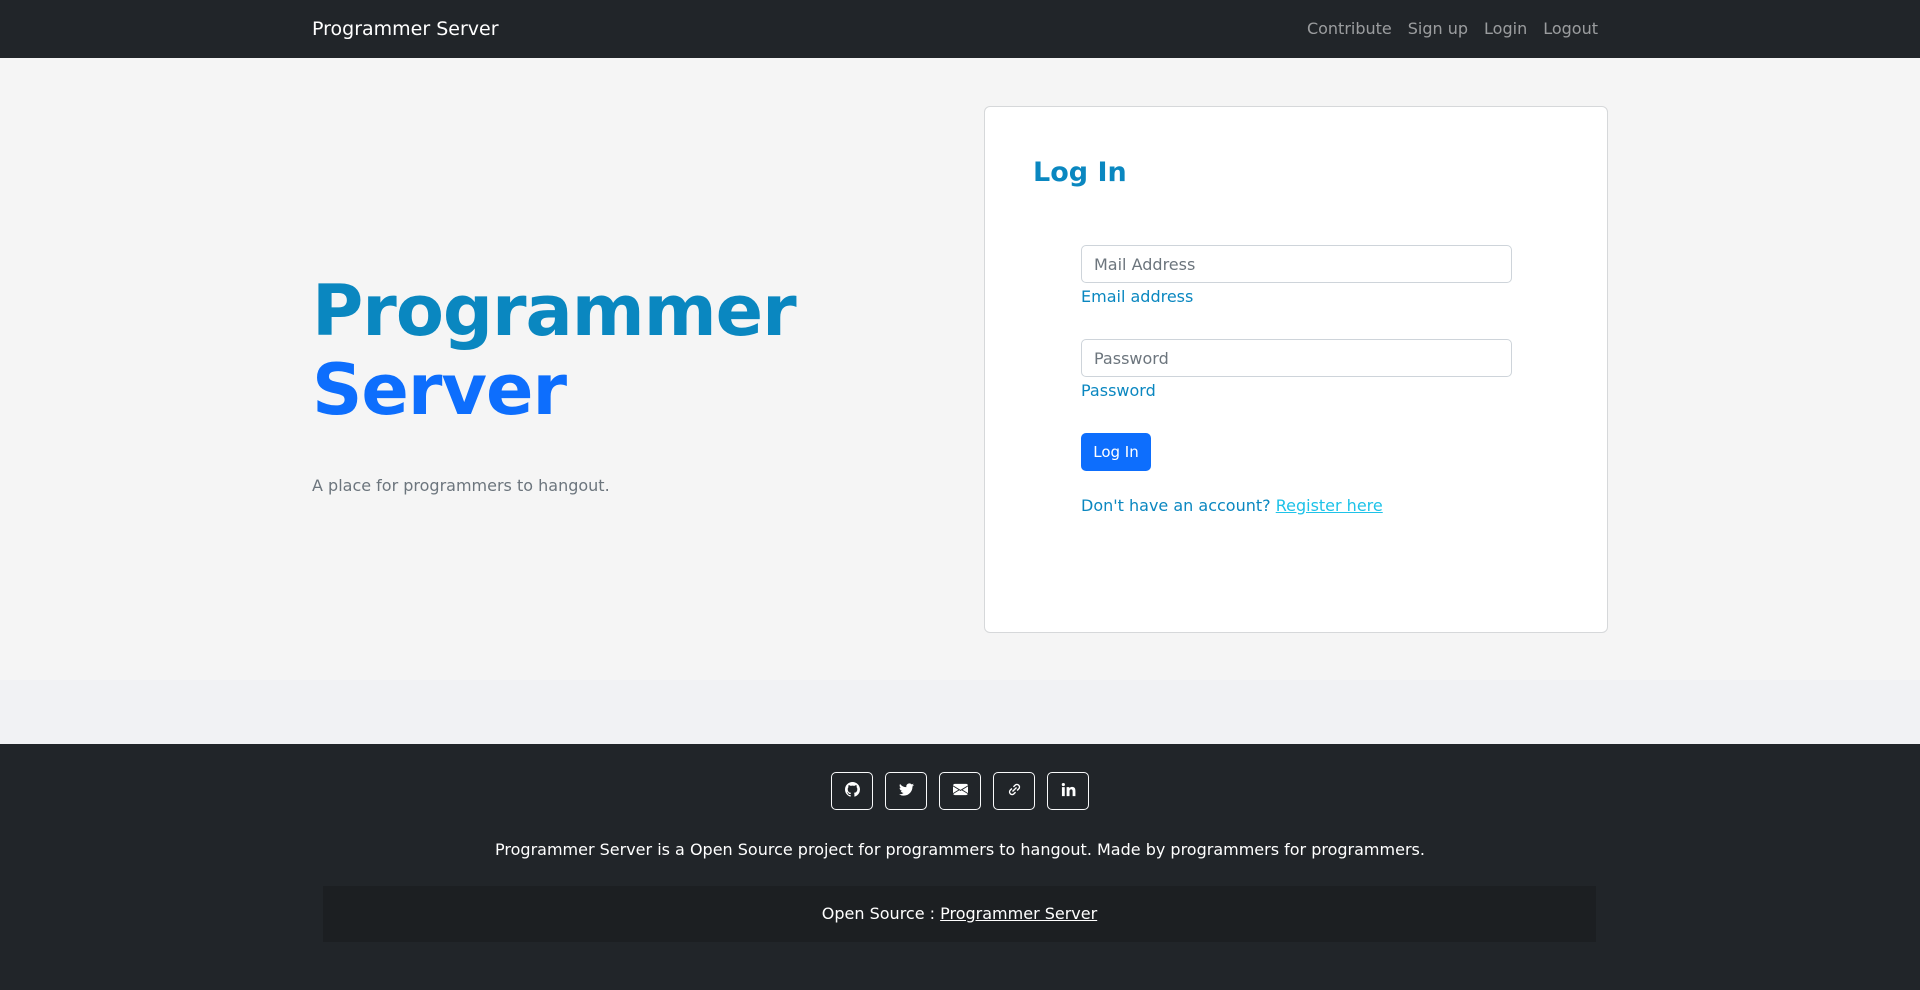 This screenshot has width=1920, height=990. I want to click on linkedin-button, so click(1068, 791).